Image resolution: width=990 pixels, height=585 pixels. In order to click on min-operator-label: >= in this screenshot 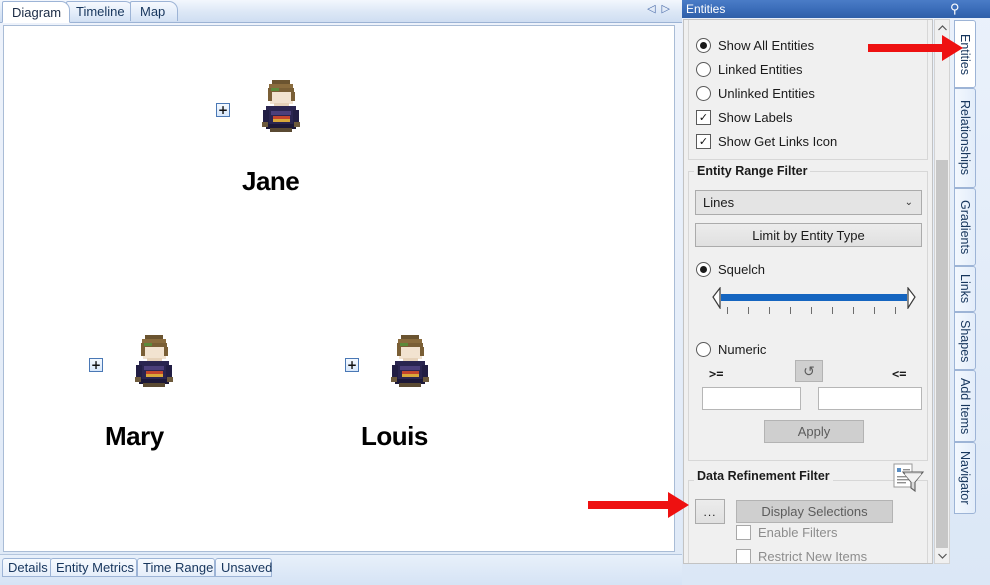, I will do `click(716, 374)`.